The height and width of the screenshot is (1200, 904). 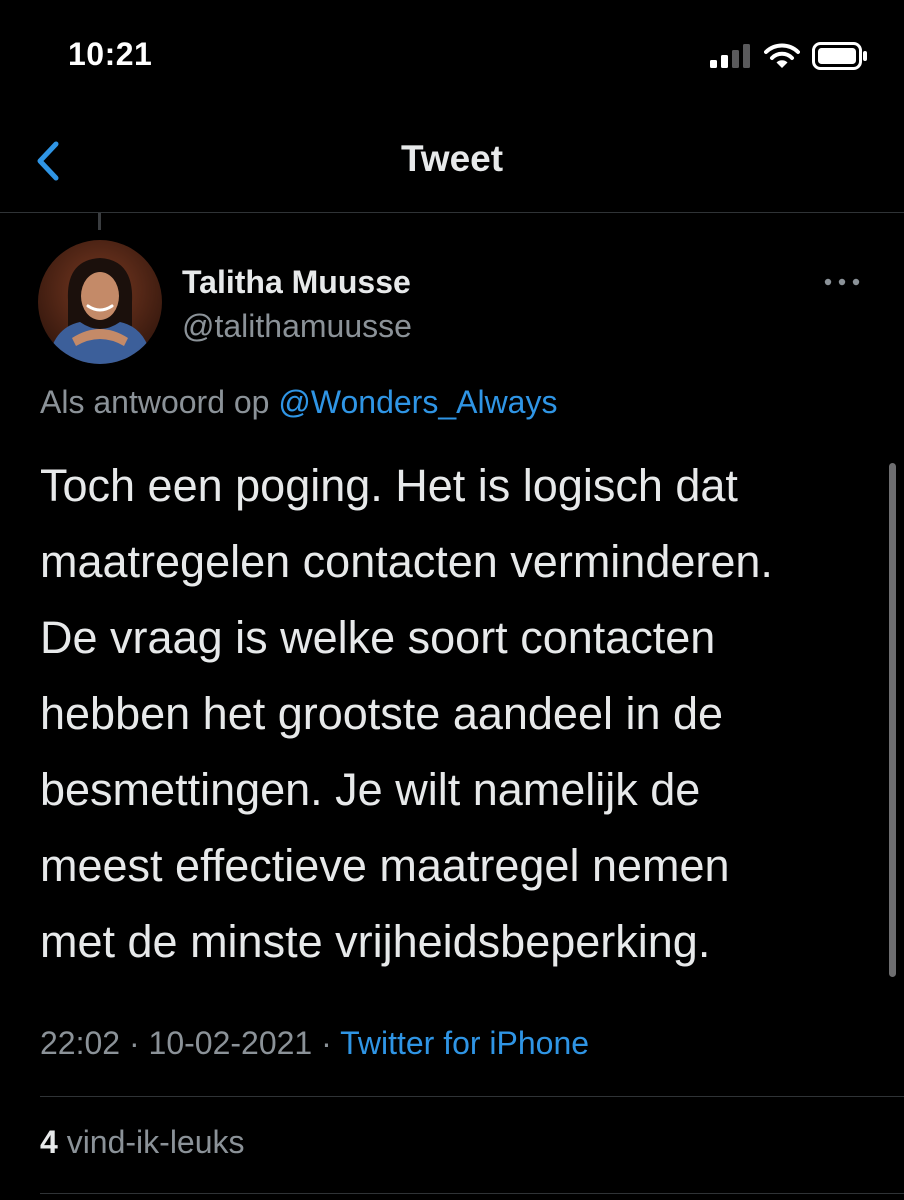 I want to click on likes-label: vind-ik-leuks, so click(x=155, y=1142).